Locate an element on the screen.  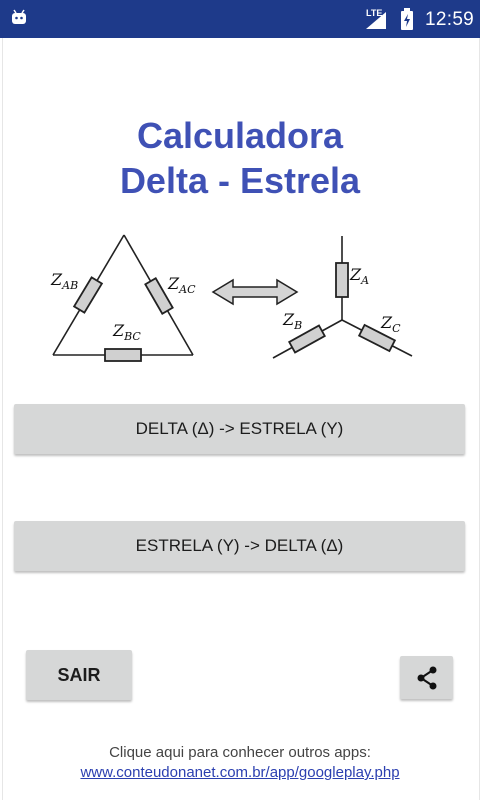
sair-button: SAIR is located at coordinates (79, 675).